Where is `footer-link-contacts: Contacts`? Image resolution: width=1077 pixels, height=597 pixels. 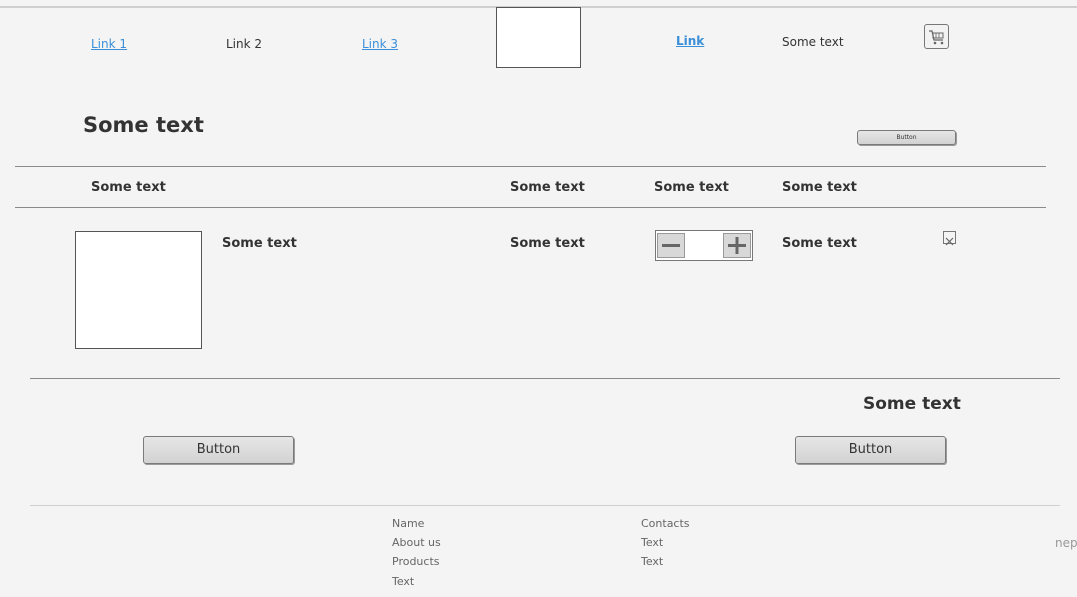
footer-link-contacts: Contacts is located at coordinates (665, 523).